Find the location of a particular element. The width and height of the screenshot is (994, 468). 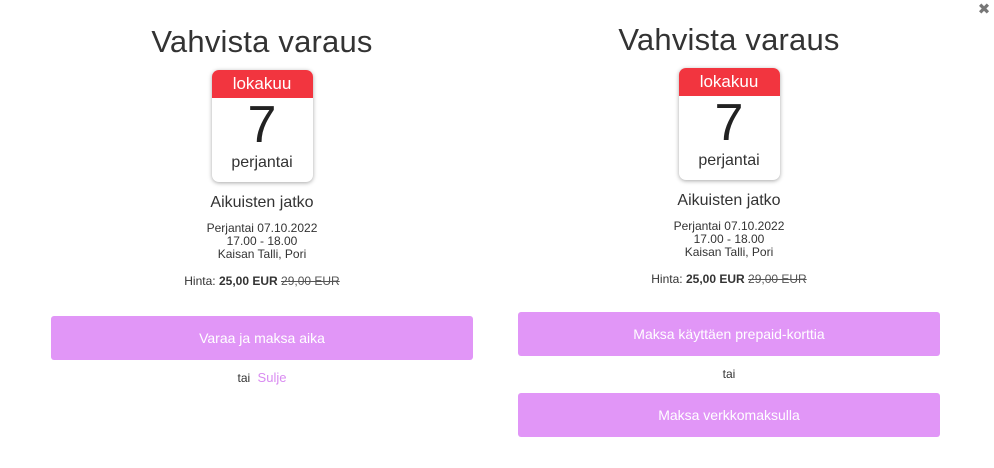

pay-online-button: Maksa verkkomaksulla is located at coordinates (729, 415).